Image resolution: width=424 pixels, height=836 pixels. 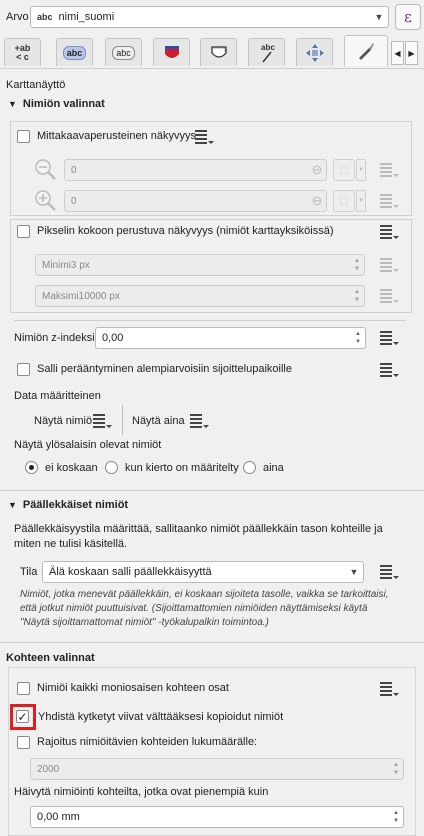 I want to click on z-index-spinbox: 0,00 ▲ ▼, so click(x=230, y=338).